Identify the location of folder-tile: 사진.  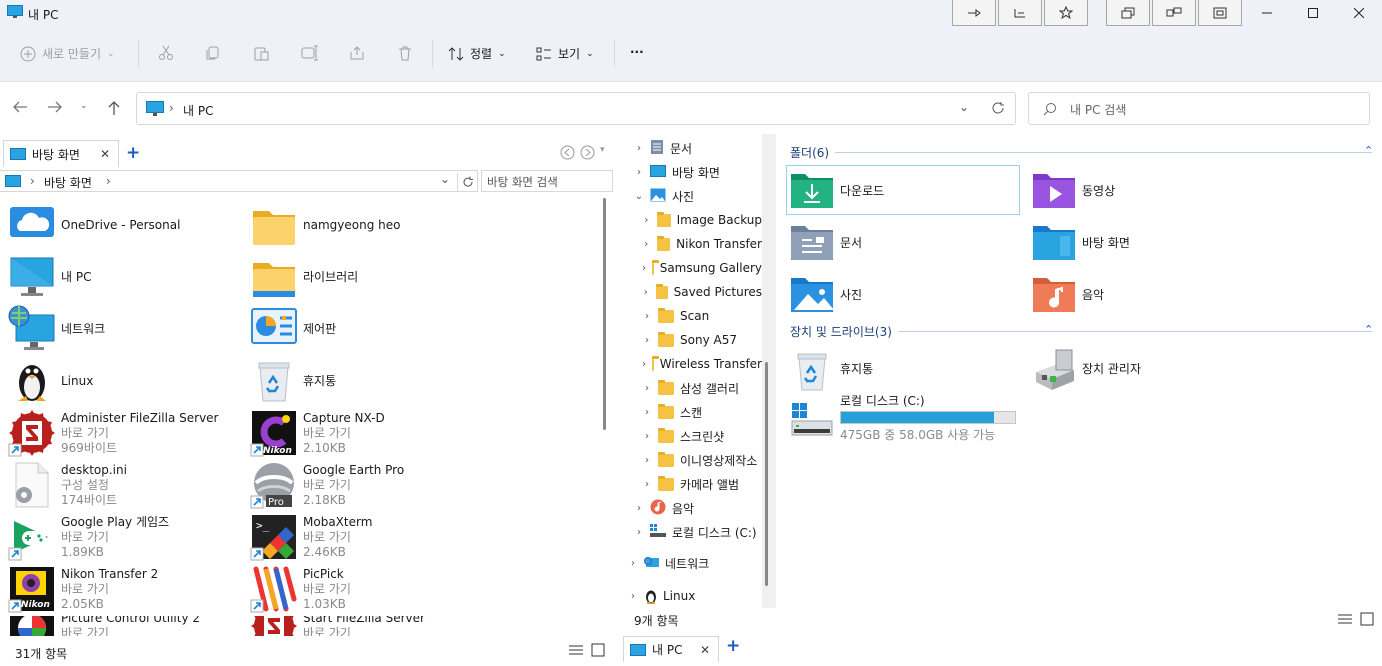
(826, 294).